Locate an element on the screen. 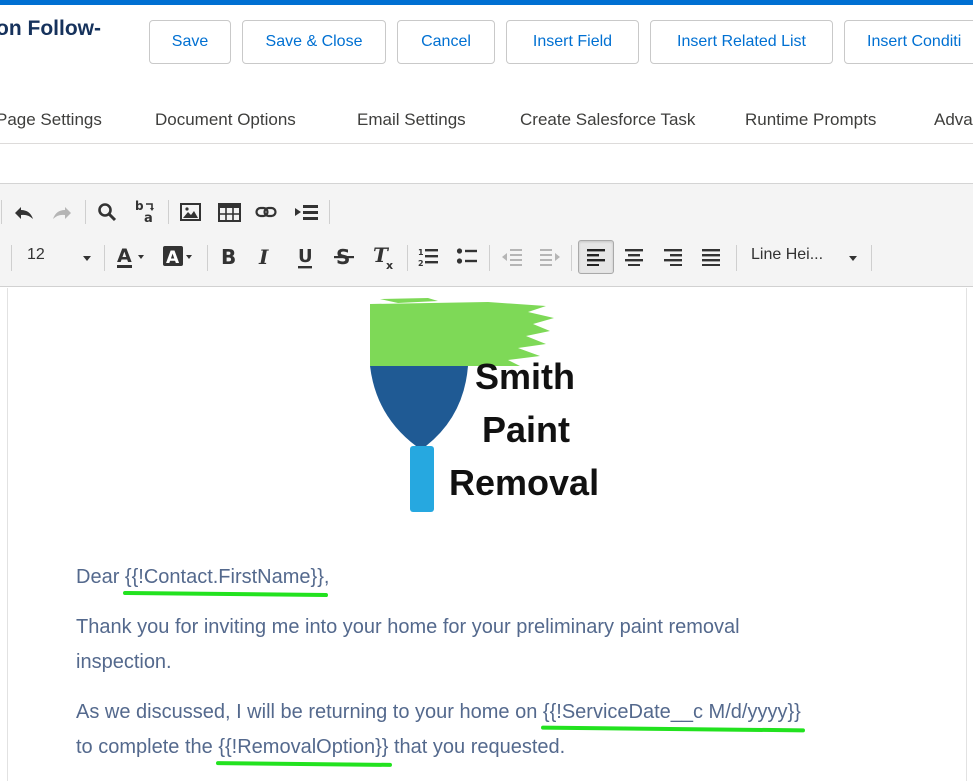  logo-text-paint: Paint is located at coordinates (526, 429).